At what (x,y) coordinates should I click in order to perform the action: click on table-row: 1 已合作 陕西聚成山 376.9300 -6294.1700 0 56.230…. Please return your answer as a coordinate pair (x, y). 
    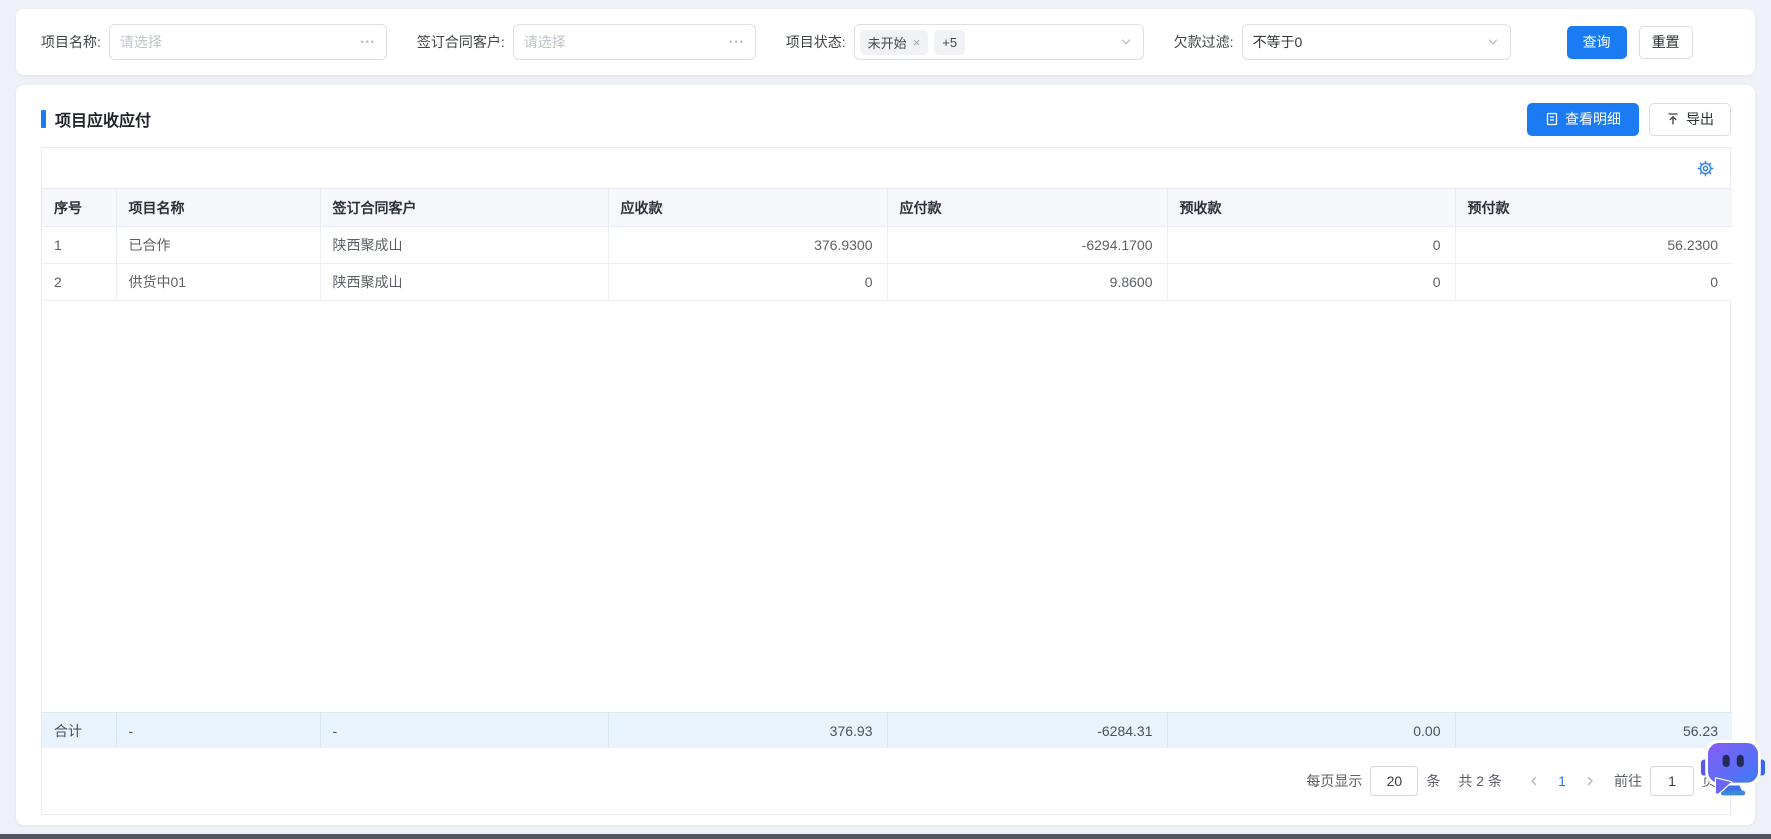
    Looking at the image, I should click on (887, 245).